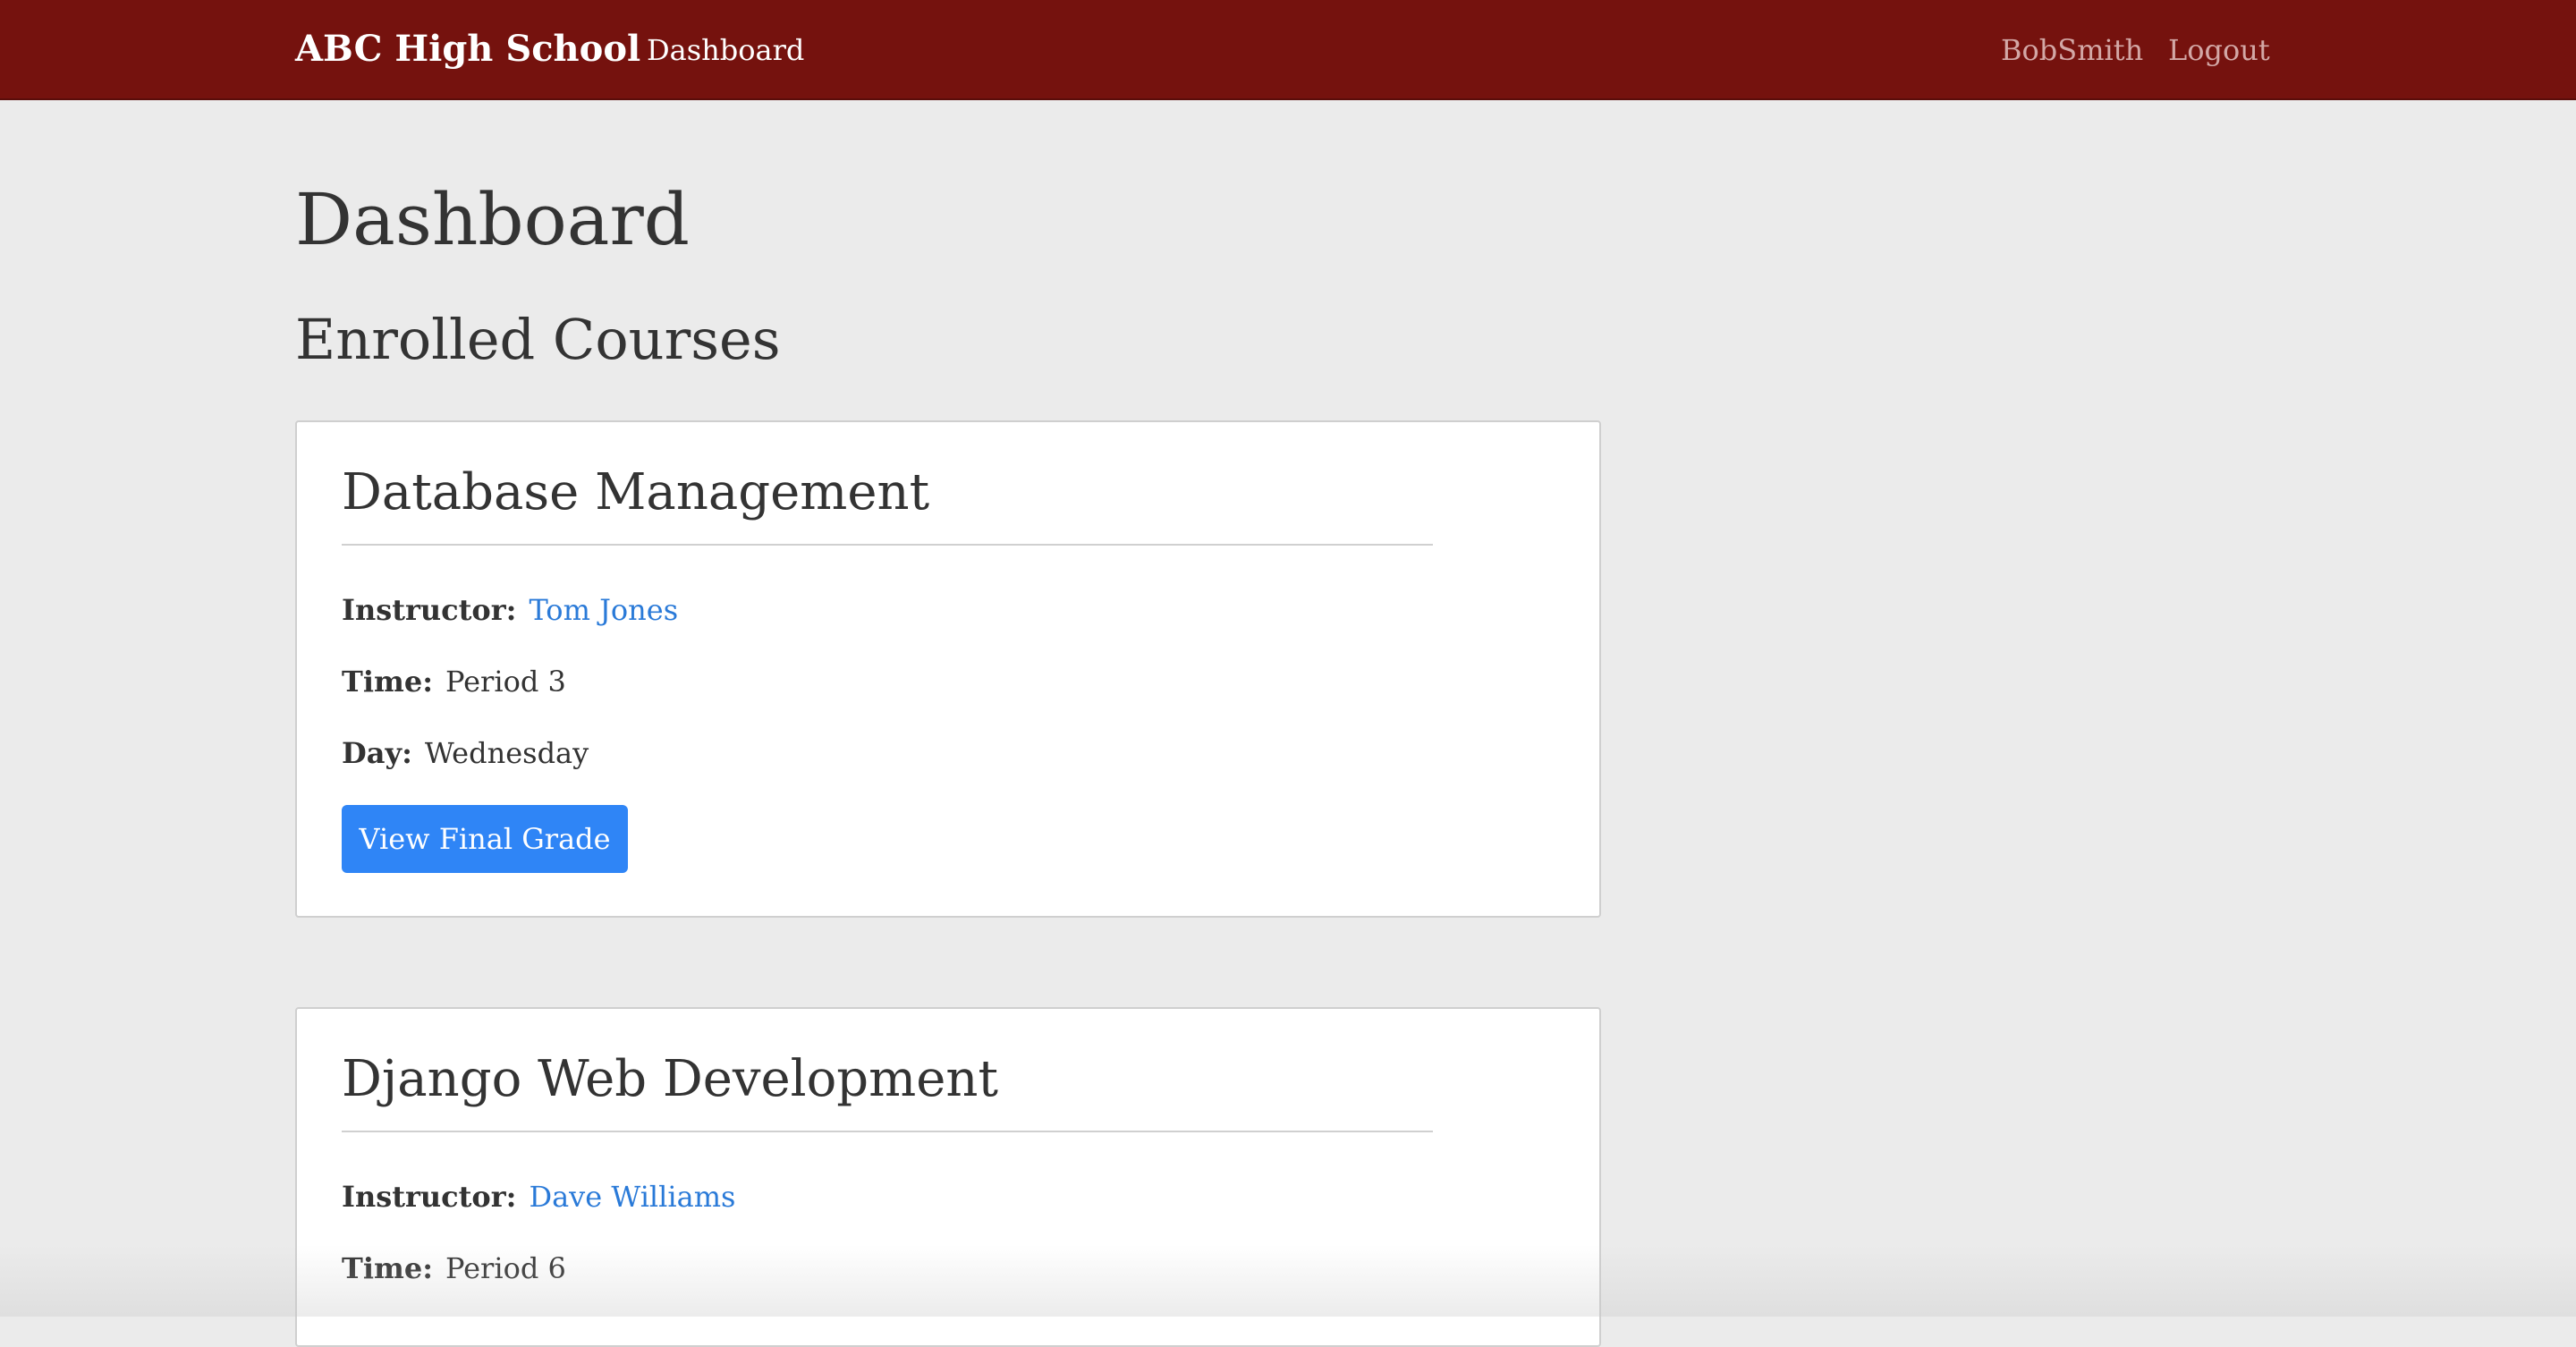  What do you see at coordinates (636, 492) in the screenshot?
I see `course-title: Database Management` at bounding box center [636, 492].